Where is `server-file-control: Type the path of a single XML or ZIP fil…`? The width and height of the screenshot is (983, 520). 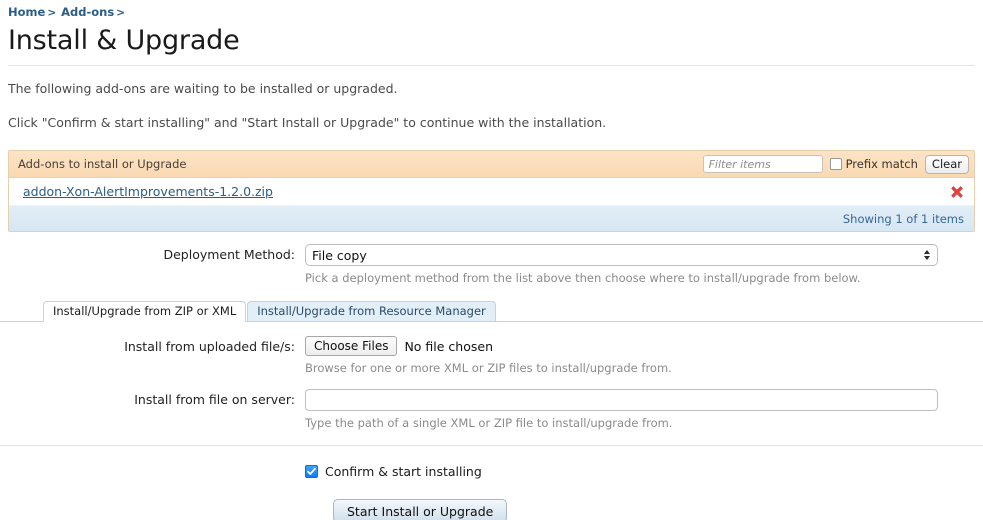
server-file-control: Type the path of a single XML or ZIP fil… is located at coordinates (644, 410).